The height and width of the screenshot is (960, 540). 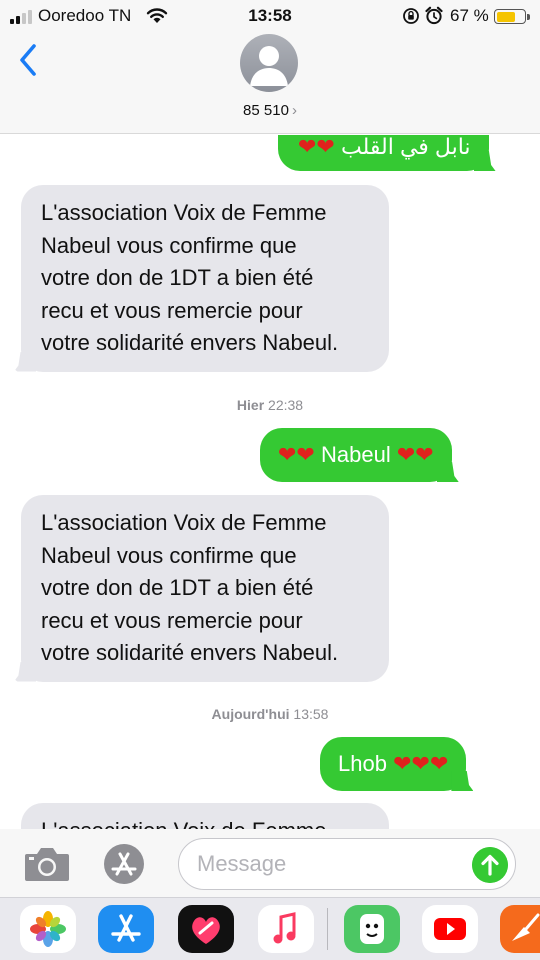 I want to click on contact-number: 85 510, so click(x=266, y=110).